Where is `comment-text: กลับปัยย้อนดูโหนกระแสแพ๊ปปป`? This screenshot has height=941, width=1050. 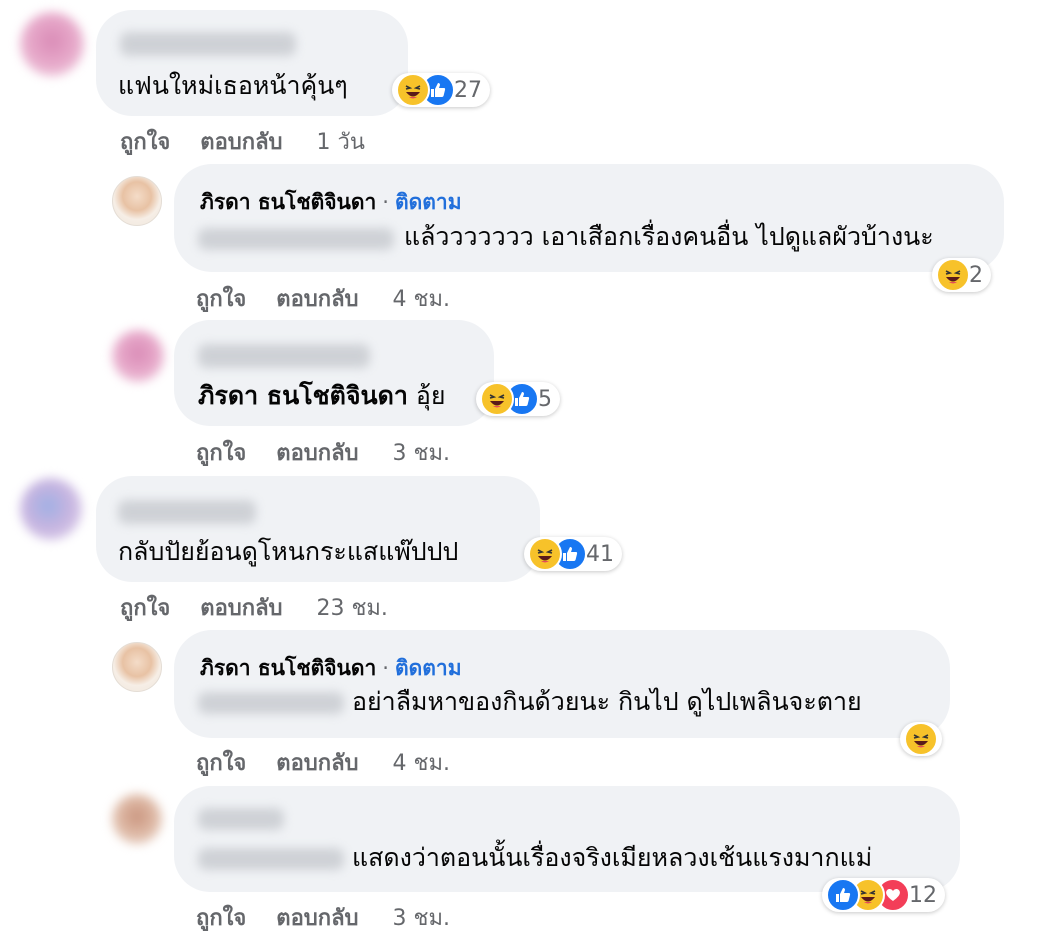
comment-text: กลับปัยย้อนดูโหนกระแสแพ๊ปปป is located at coordinates (288, 551).